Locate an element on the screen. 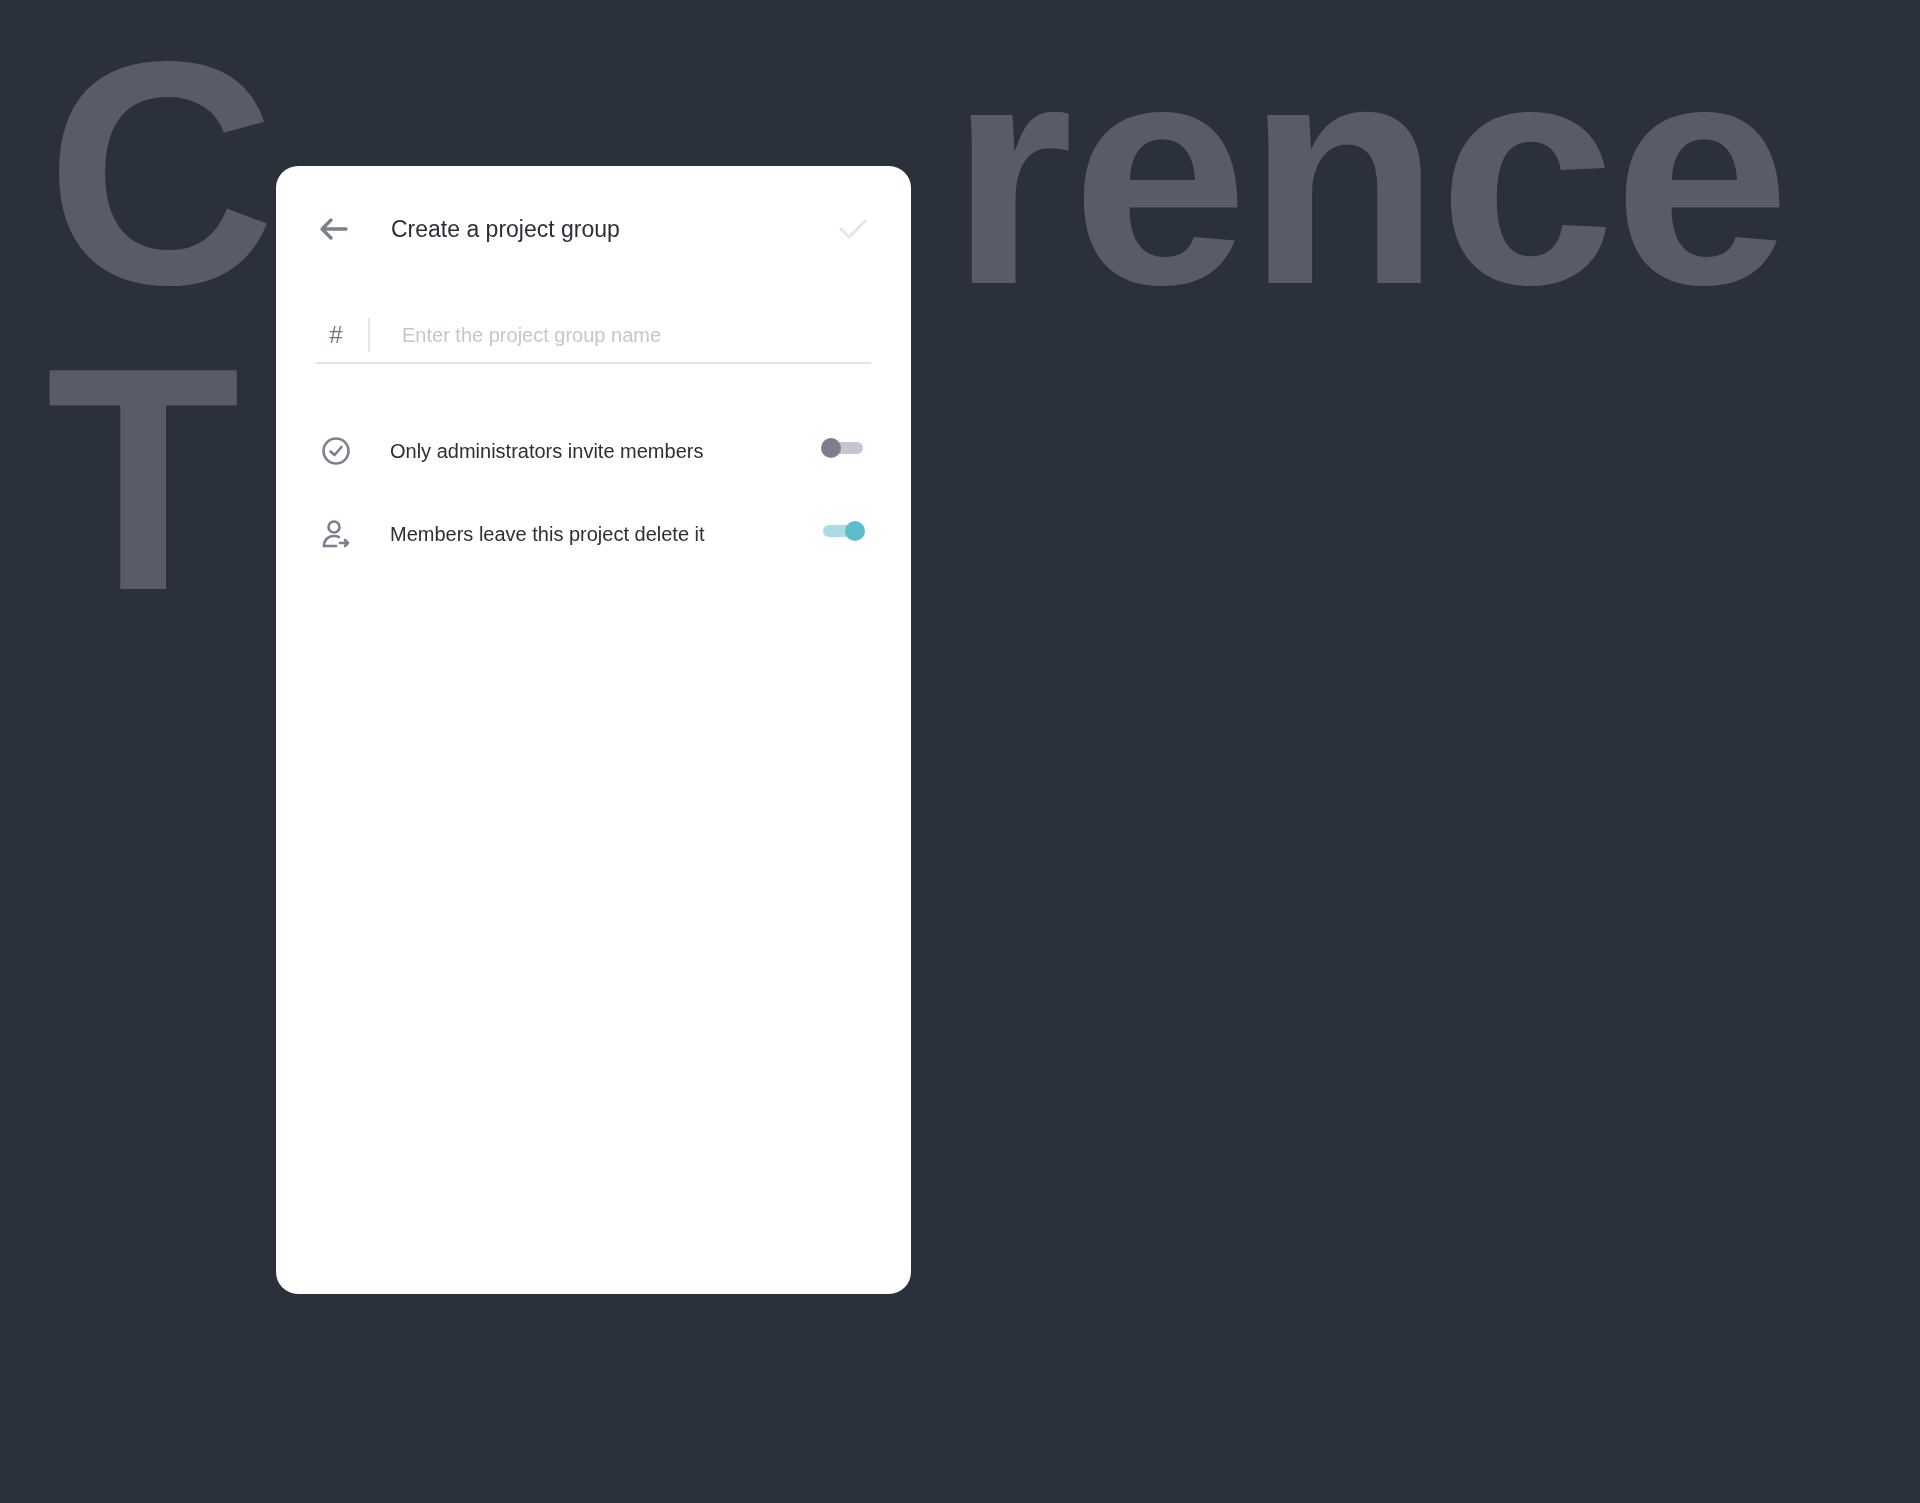 This screenshot has height=1503, width=1920. checkmark-icon is located at coordinates (853, 229).